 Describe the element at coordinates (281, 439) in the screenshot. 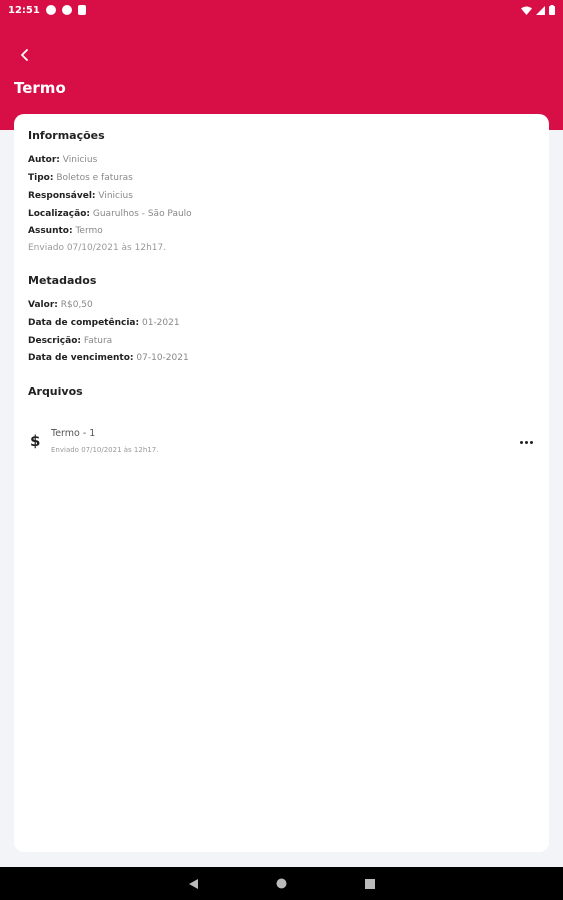

I see `file-list-item: $ Termo - 1 Enviado 07/10/2021 às 12h17.` at that location.